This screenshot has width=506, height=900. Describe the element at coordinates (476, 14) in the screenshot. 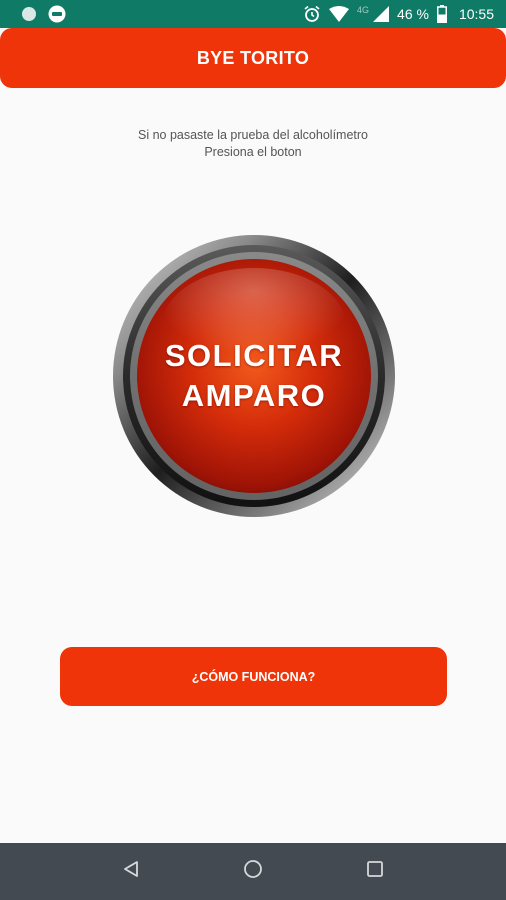

I see `clock: 10:55` at that location.